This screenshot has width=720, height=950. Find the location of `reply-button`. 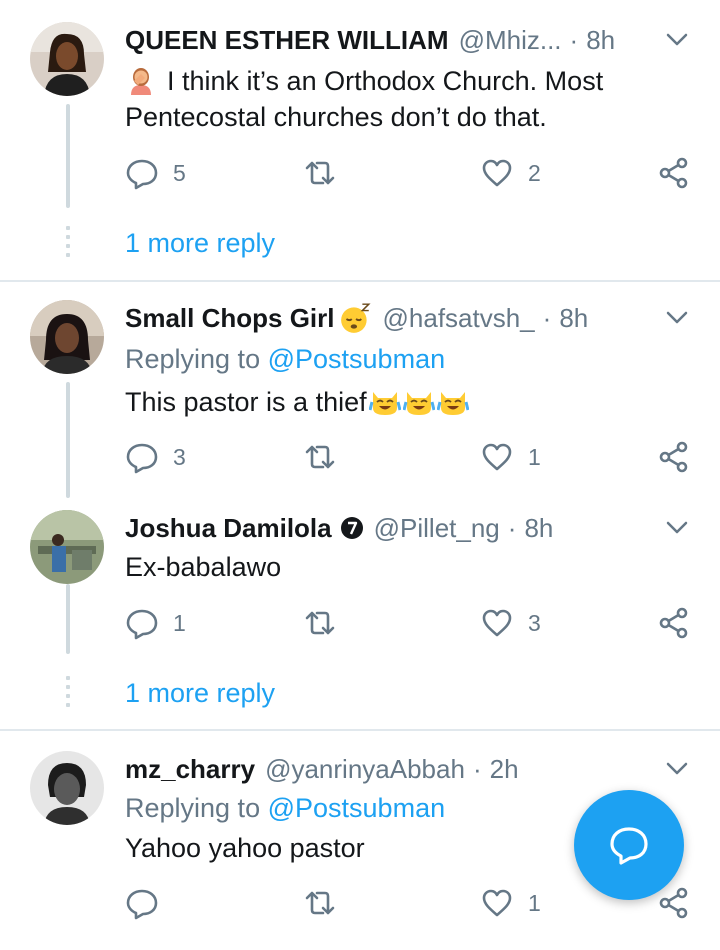

reply-button is located at coordinates (149, 903).